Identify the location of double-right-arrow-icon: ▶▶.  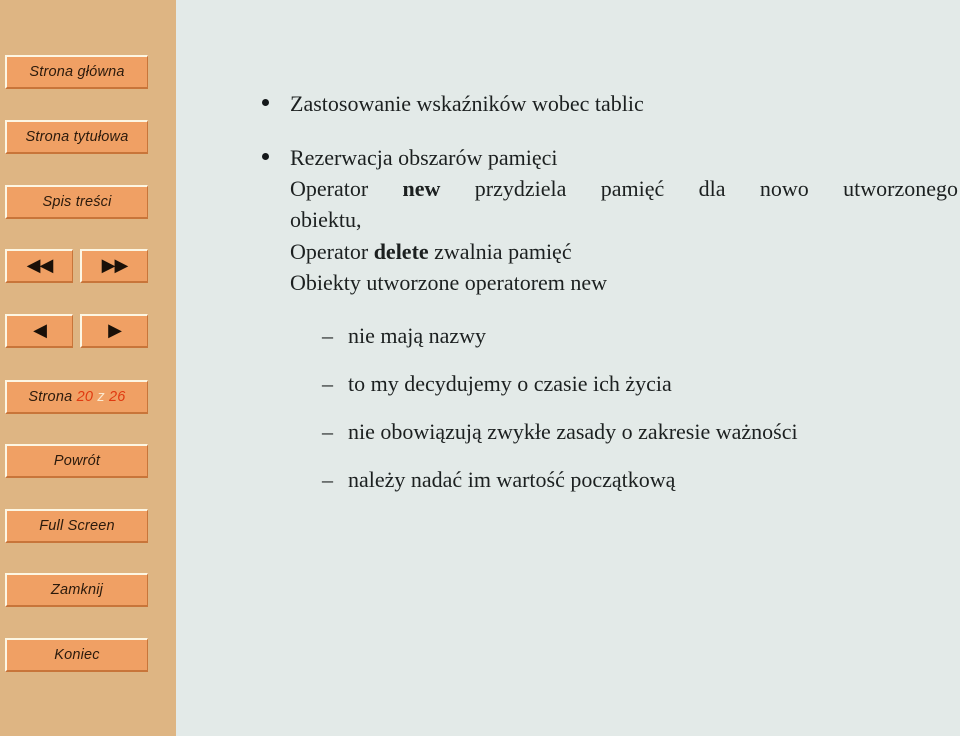
(115, 265).